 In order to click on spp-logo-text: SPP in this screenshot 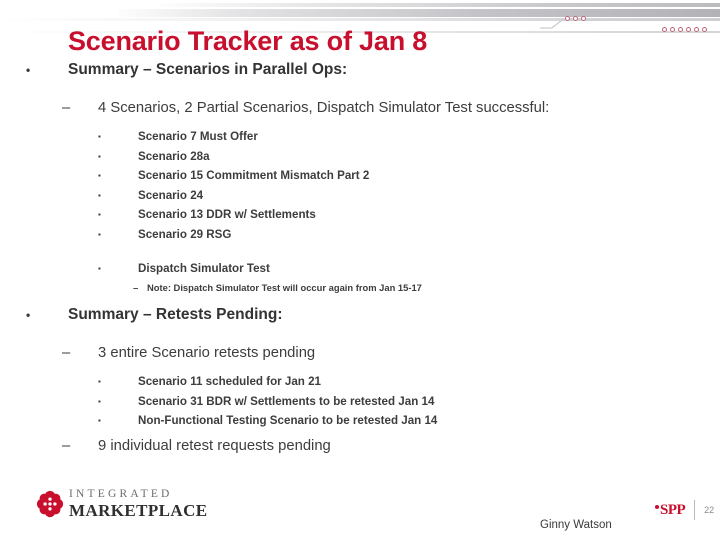, I will do `click(673, 509)`.